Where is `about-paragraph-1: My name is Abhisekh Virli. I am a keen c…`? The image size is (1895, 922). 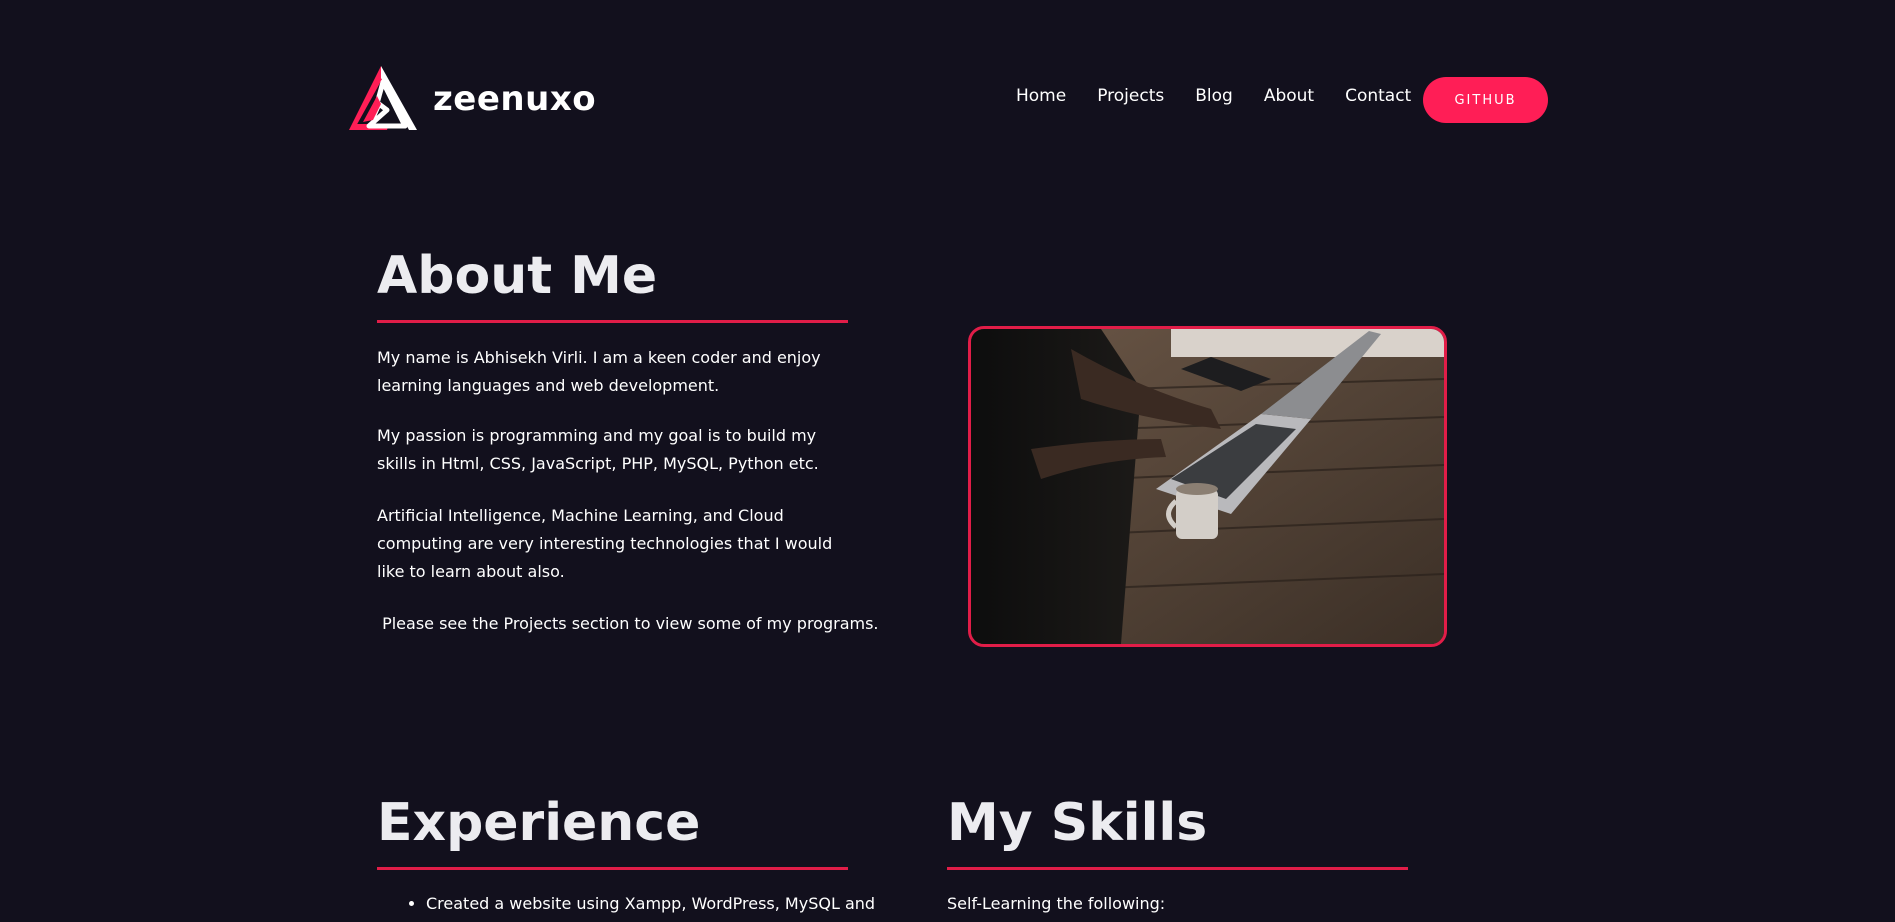 about-paragraph-1: My name is Abhisekh Virli. I am a keen c… is located at coordinates (599, 371).